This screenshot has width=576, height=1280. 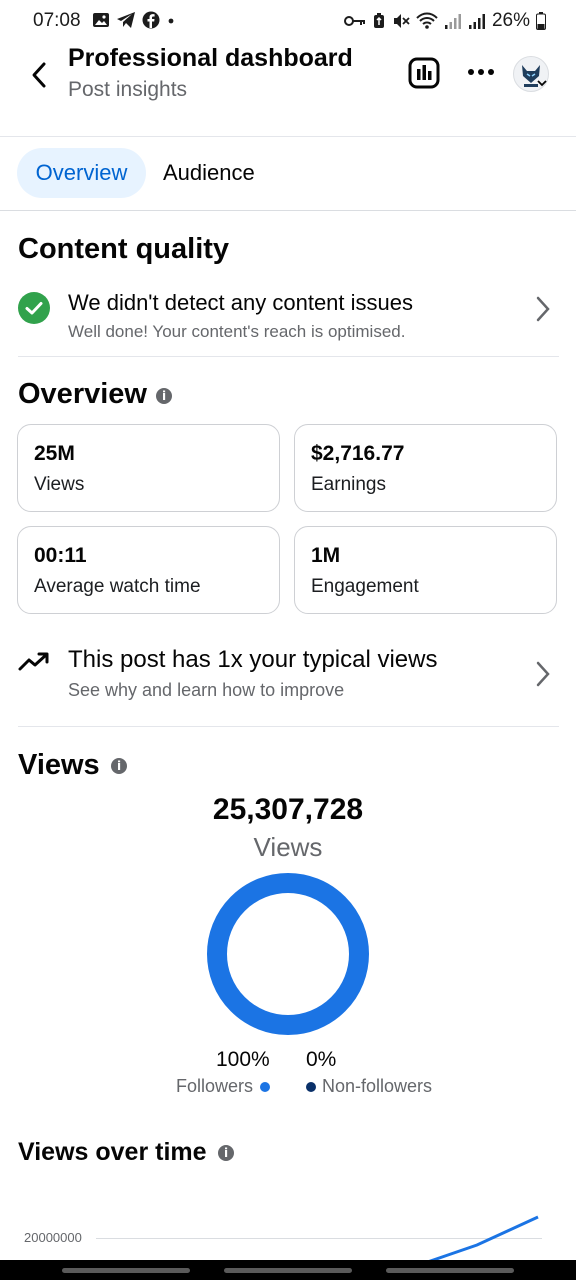 What do you see at coordinates (321, 1059) in the screenshot?
I see `non-followers-percent: 0%` at bounding box center [321, 1059].